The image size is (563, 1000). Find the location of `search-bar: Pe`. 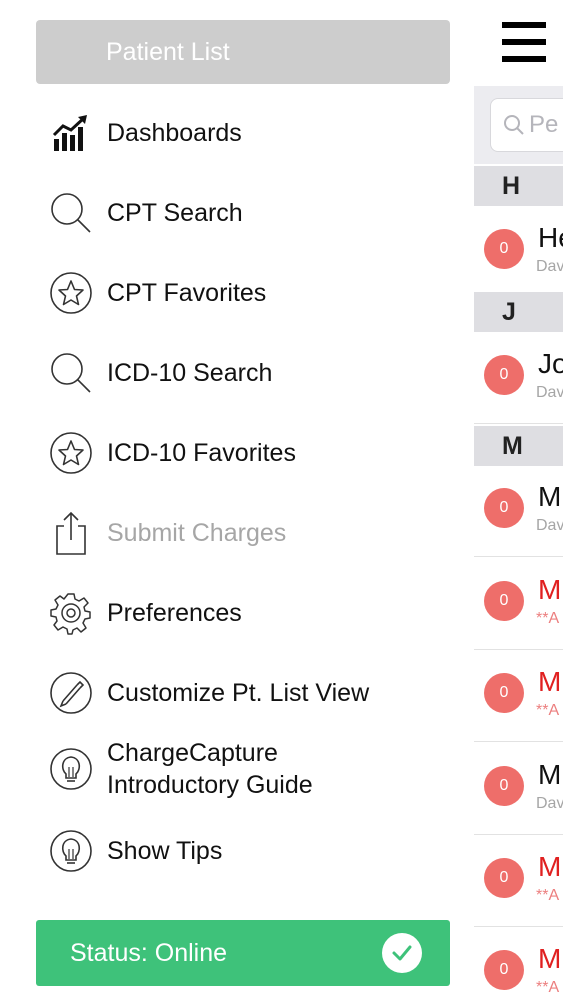

search-bar: Pe is located at coordinates (518, 125).